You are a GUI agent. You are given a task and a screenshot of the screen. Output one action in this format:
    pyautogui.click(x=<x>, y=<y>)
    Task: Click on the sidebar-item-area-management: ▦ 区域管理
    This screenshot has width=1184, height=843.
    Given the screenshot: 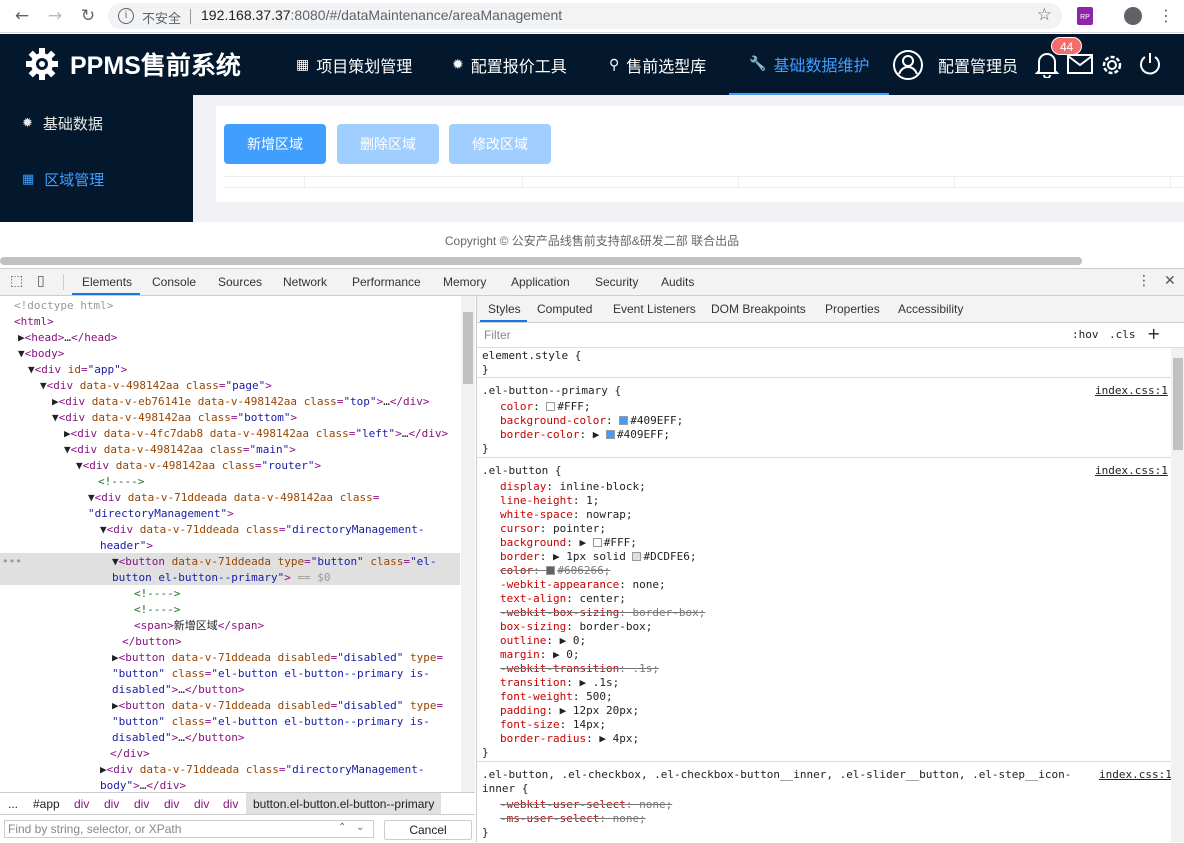 What is the action you would take?
    pyautogui.click(x=63, y=179)
    